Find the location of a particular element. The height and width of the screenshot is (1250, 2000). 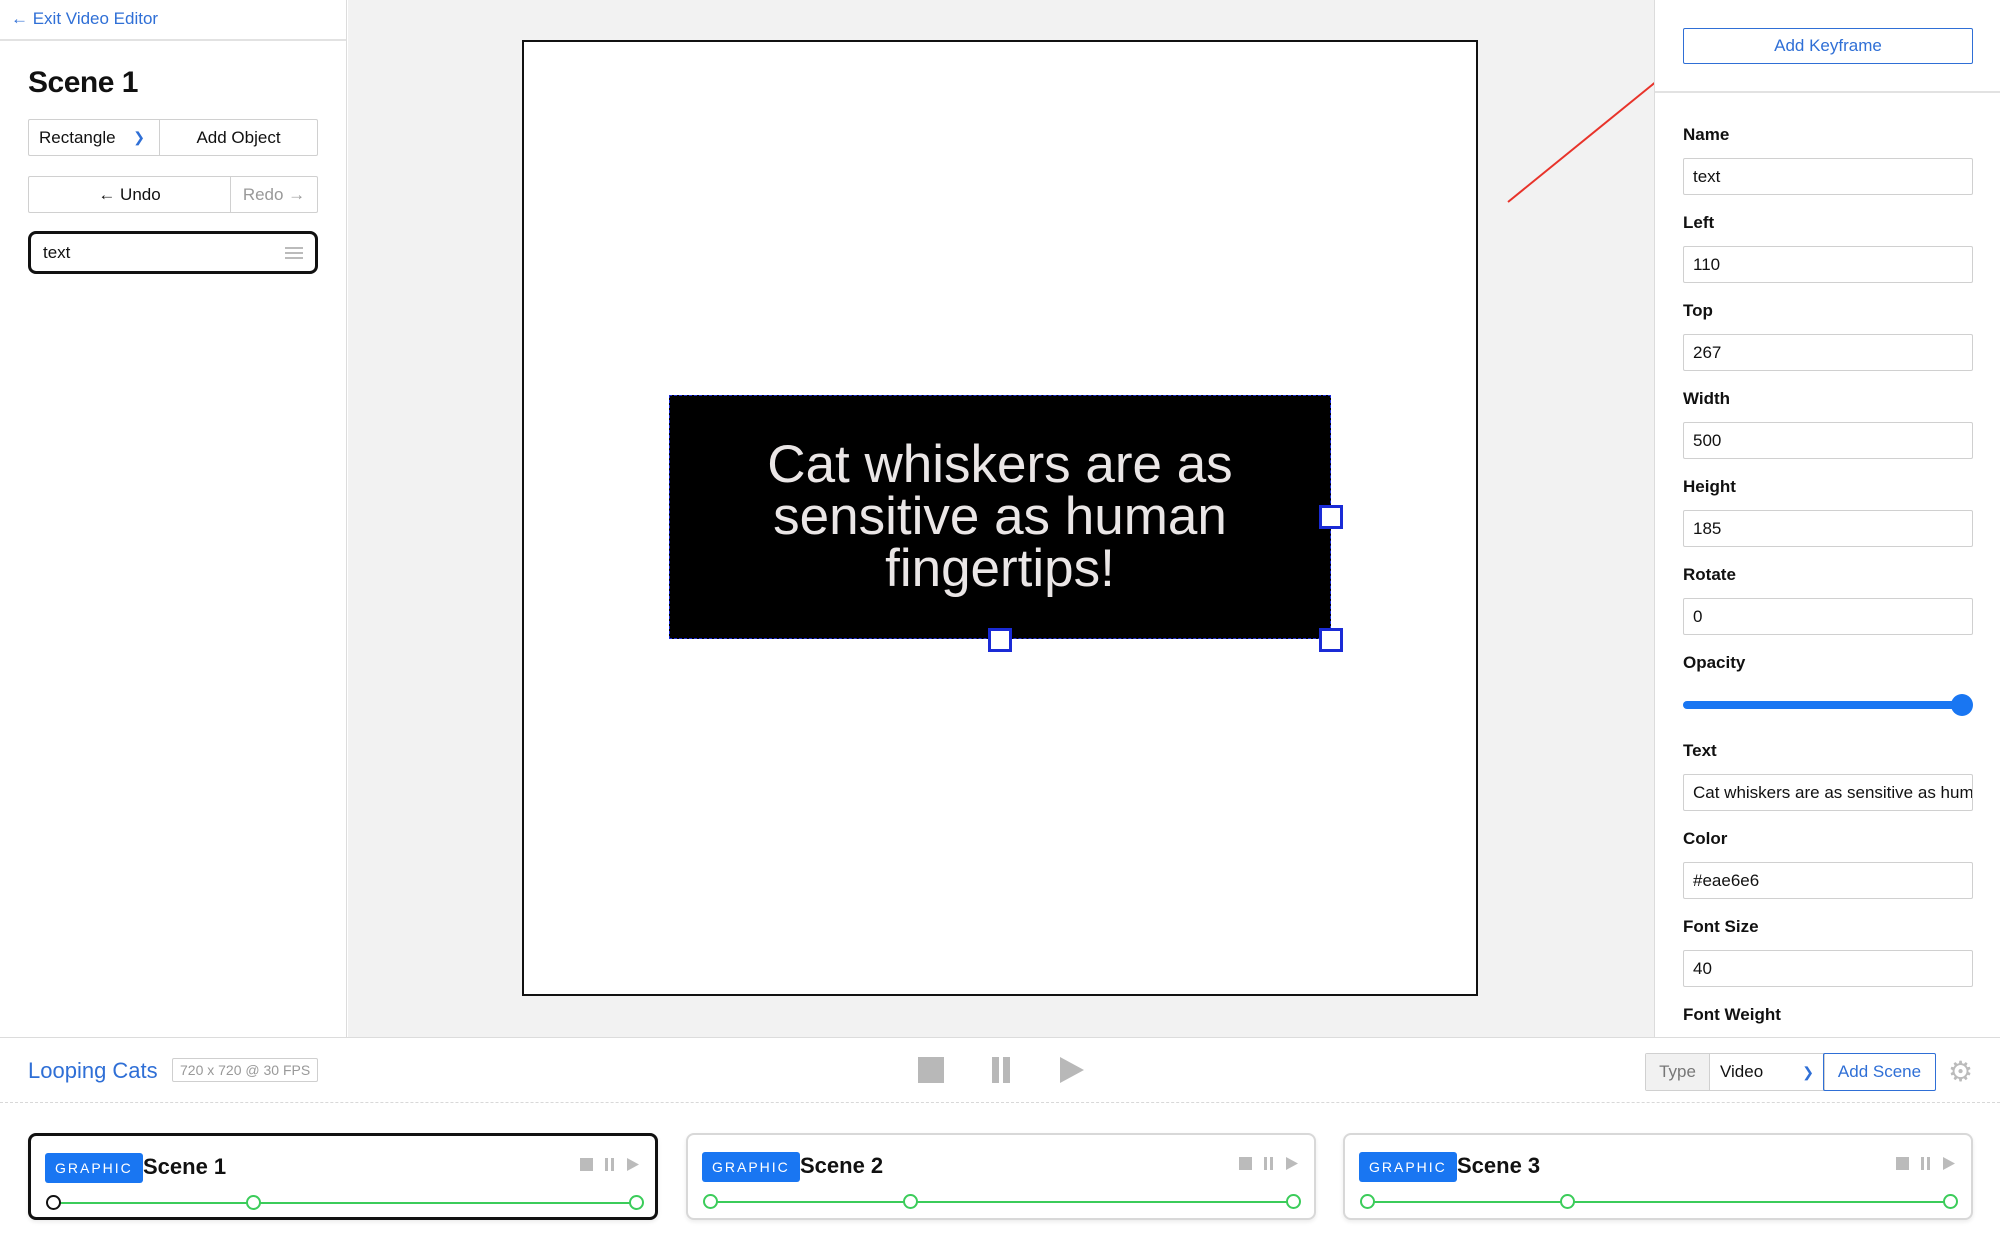

shape-select: Rectangle ❯ is located at coordinates (94, 137).